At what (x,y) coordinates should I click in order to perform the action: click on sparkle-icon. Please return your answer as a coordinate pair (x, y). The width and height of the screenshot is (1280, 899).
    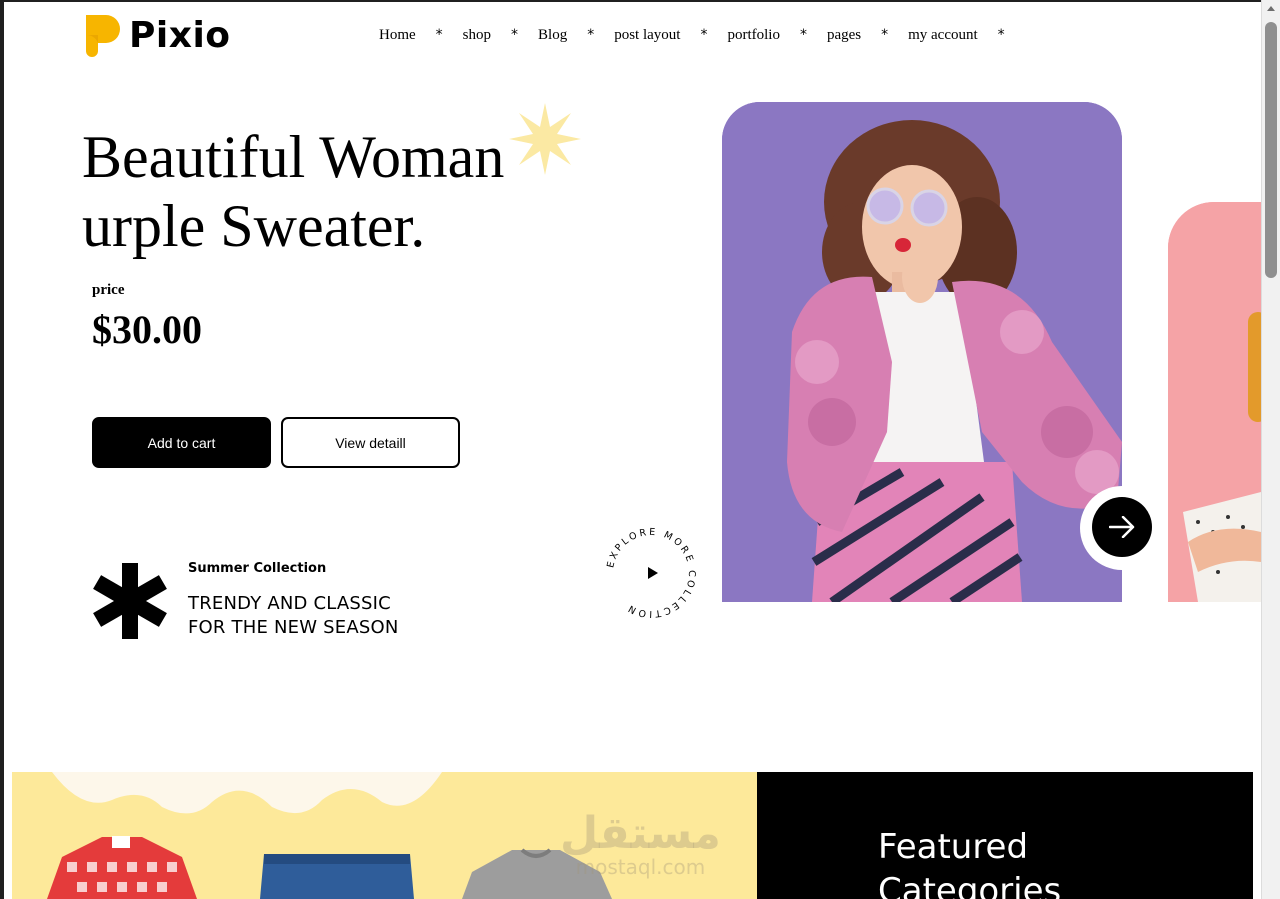
    Looking at the image, I should click on (545, 139).